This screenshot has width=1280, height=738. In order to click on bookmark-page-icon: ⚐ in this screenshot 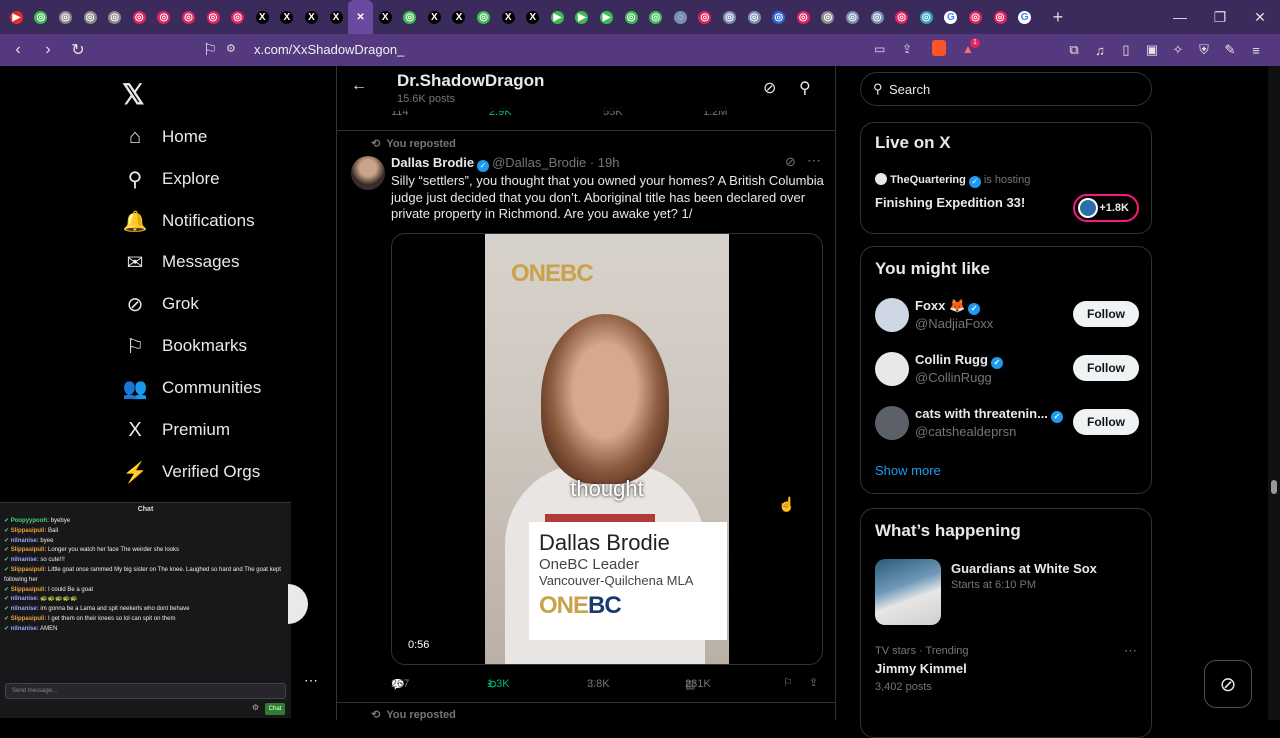, I will do `click(210, 50)`.